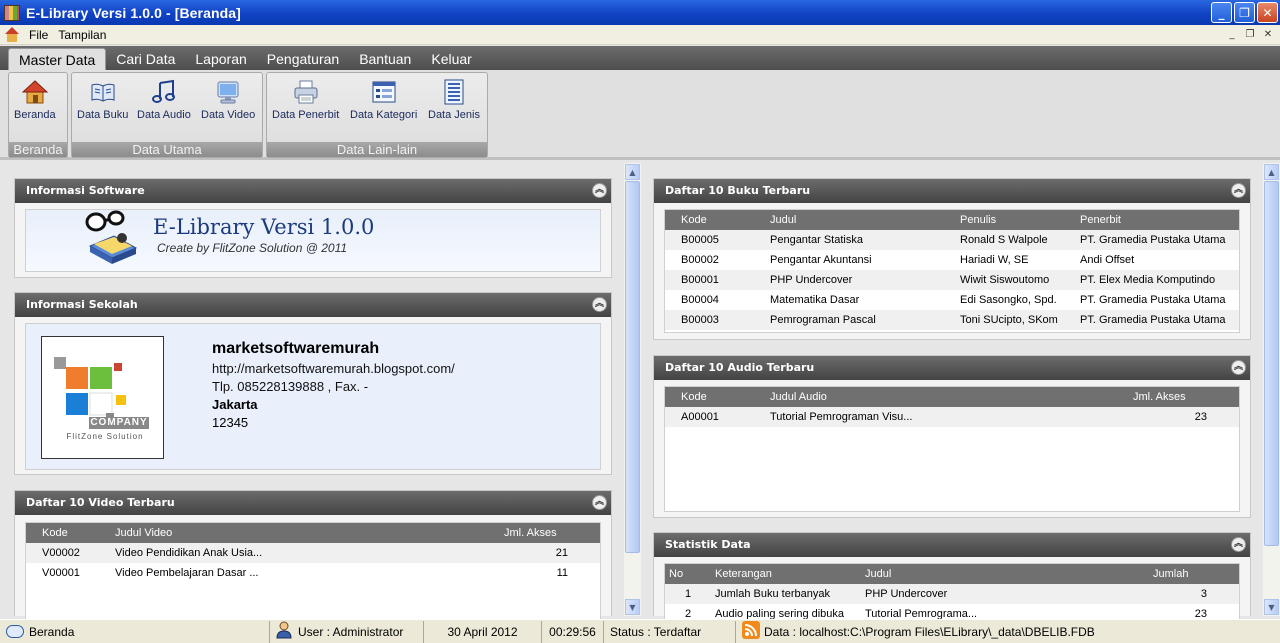  I want to click on group-caption-data-utama: Data Utama, so click(167, 149).